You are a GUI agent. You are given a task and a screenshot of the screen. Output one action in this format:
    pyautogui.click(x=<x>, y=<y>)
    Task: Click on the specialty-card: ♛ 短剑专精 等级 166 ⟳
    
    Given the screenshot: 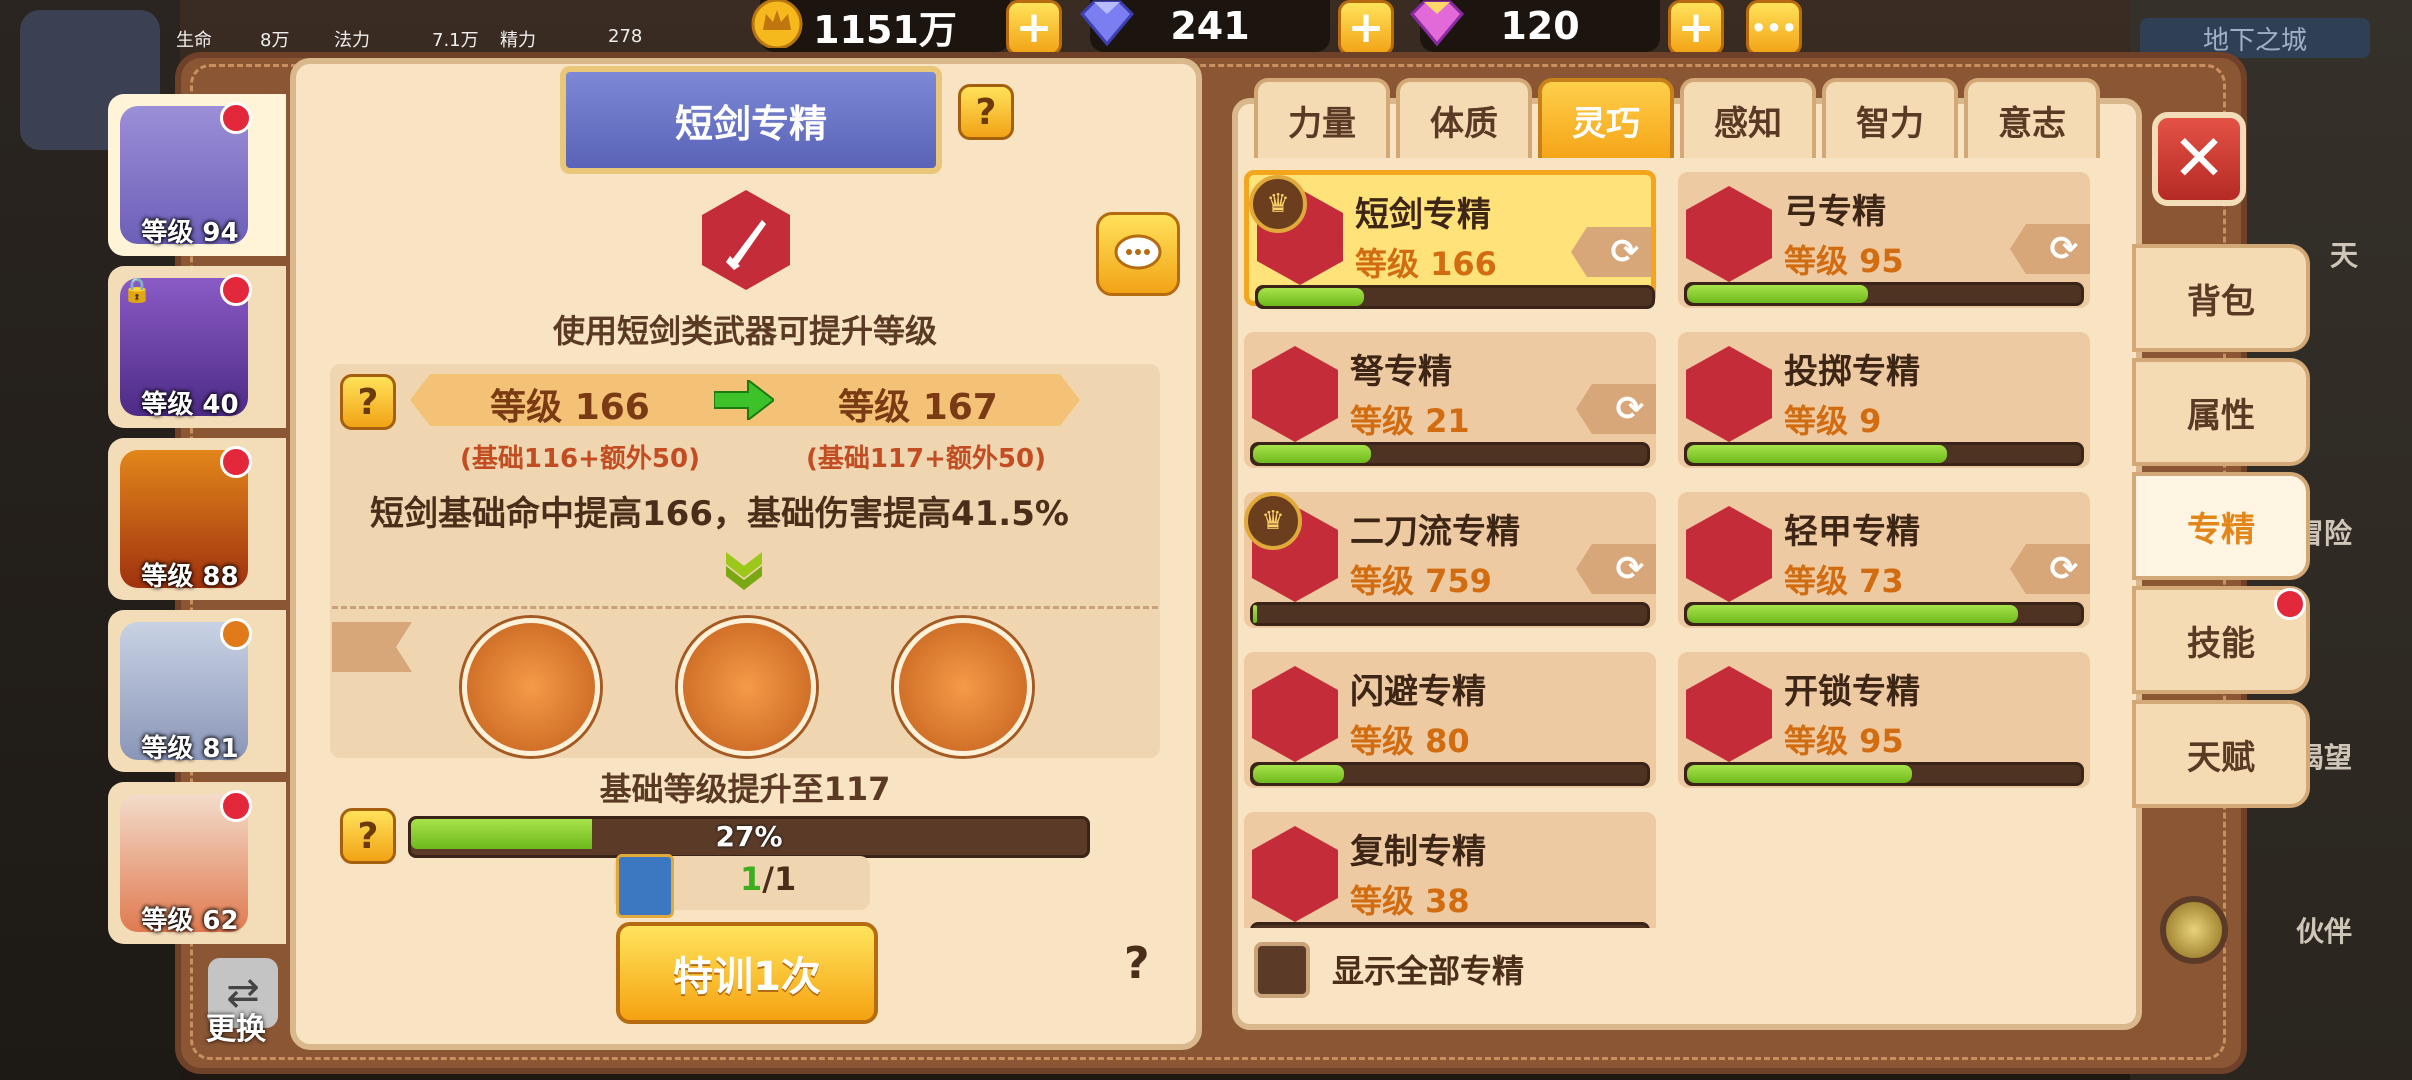 What is the action you would take?
    pyautogui.click(x=1450, y=239)
    